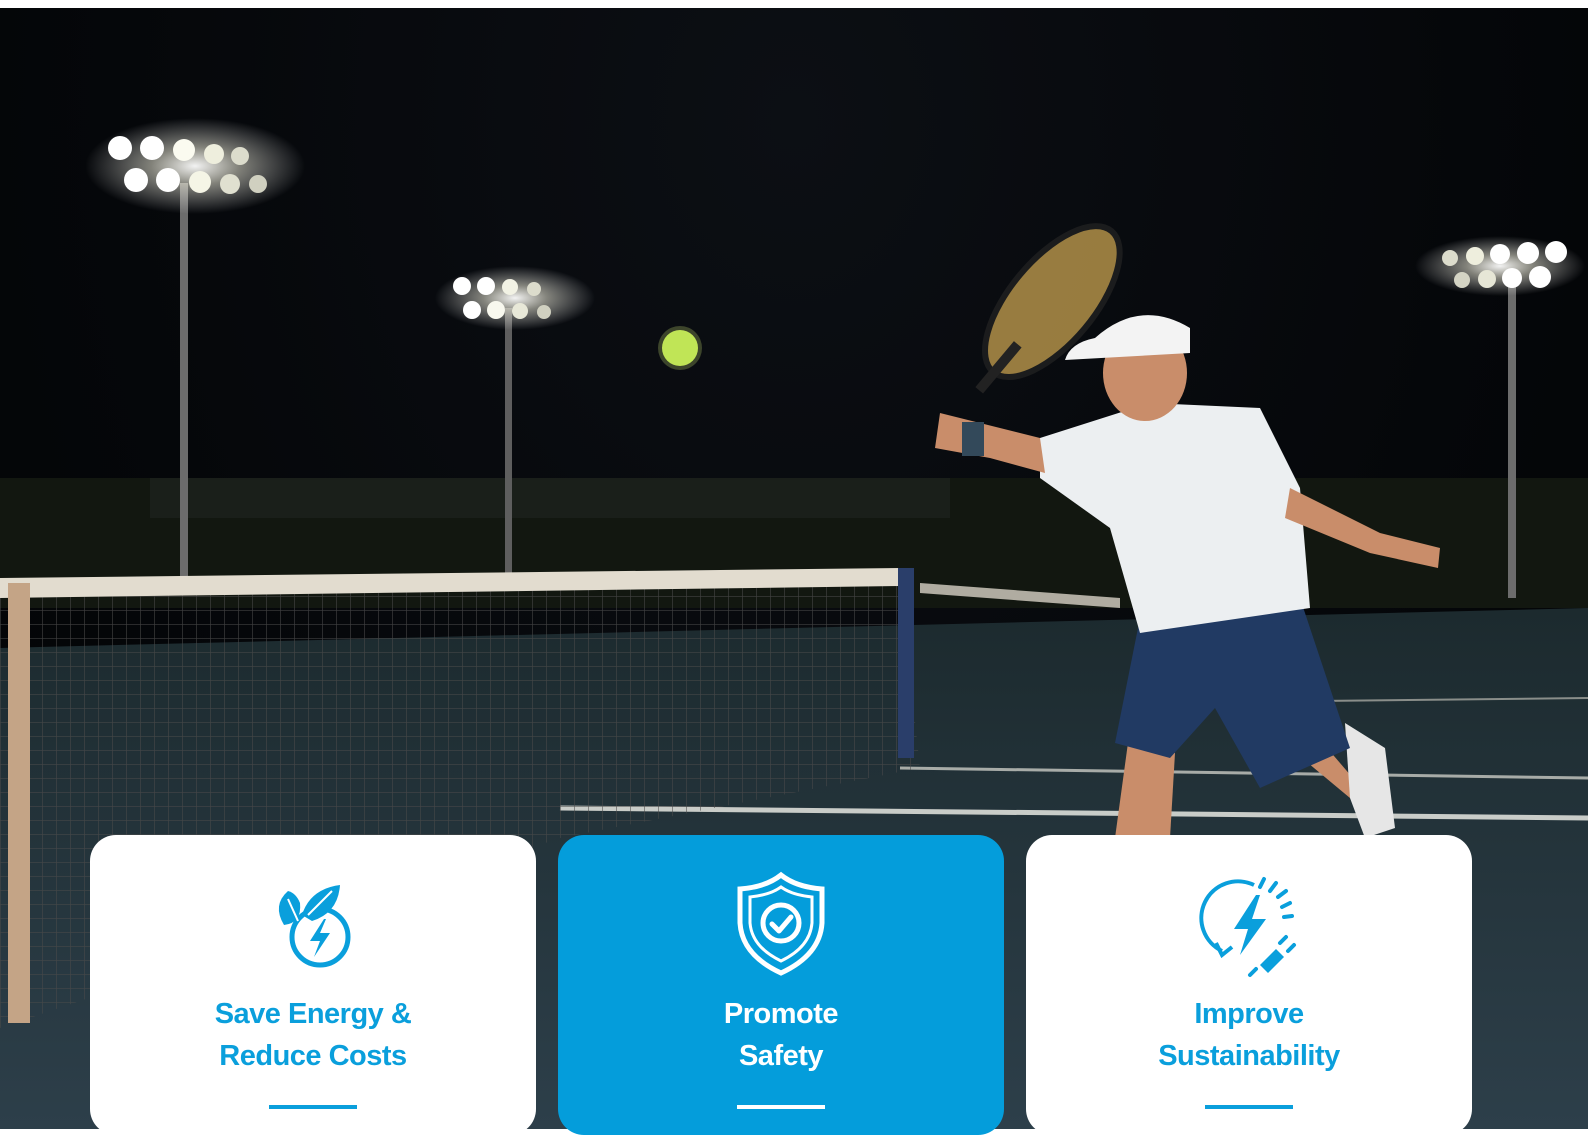 The height and width of the screenshot is (1135, 1588). What do you see at coordinates (781, 1035) in the screenshot?
I see `card-title: Promote Safety` at bounding box center [781, 1035].